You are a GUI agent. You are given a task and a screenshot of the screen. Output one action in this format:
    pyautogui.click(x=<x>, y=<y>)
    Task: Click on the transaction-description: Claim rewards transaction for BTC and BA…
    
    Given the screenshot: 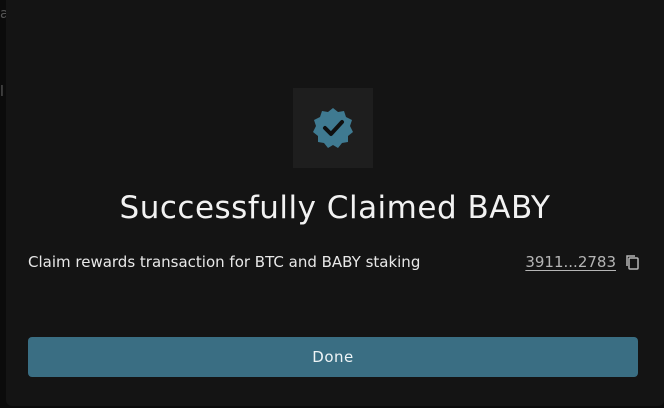 What is the action you would take?
    pyautogui.click(x=224, y=262)
    